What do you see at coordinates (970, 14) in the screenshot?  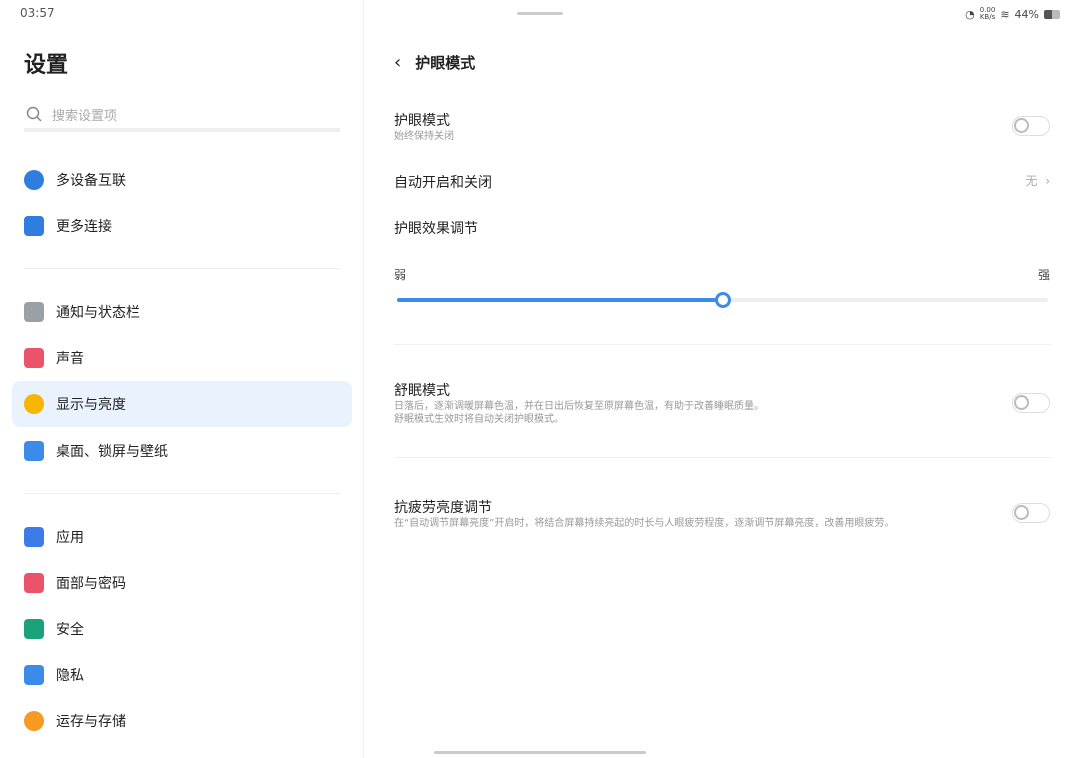 I see `speedometer-icon: ◔` at bounding box center [970, 14].